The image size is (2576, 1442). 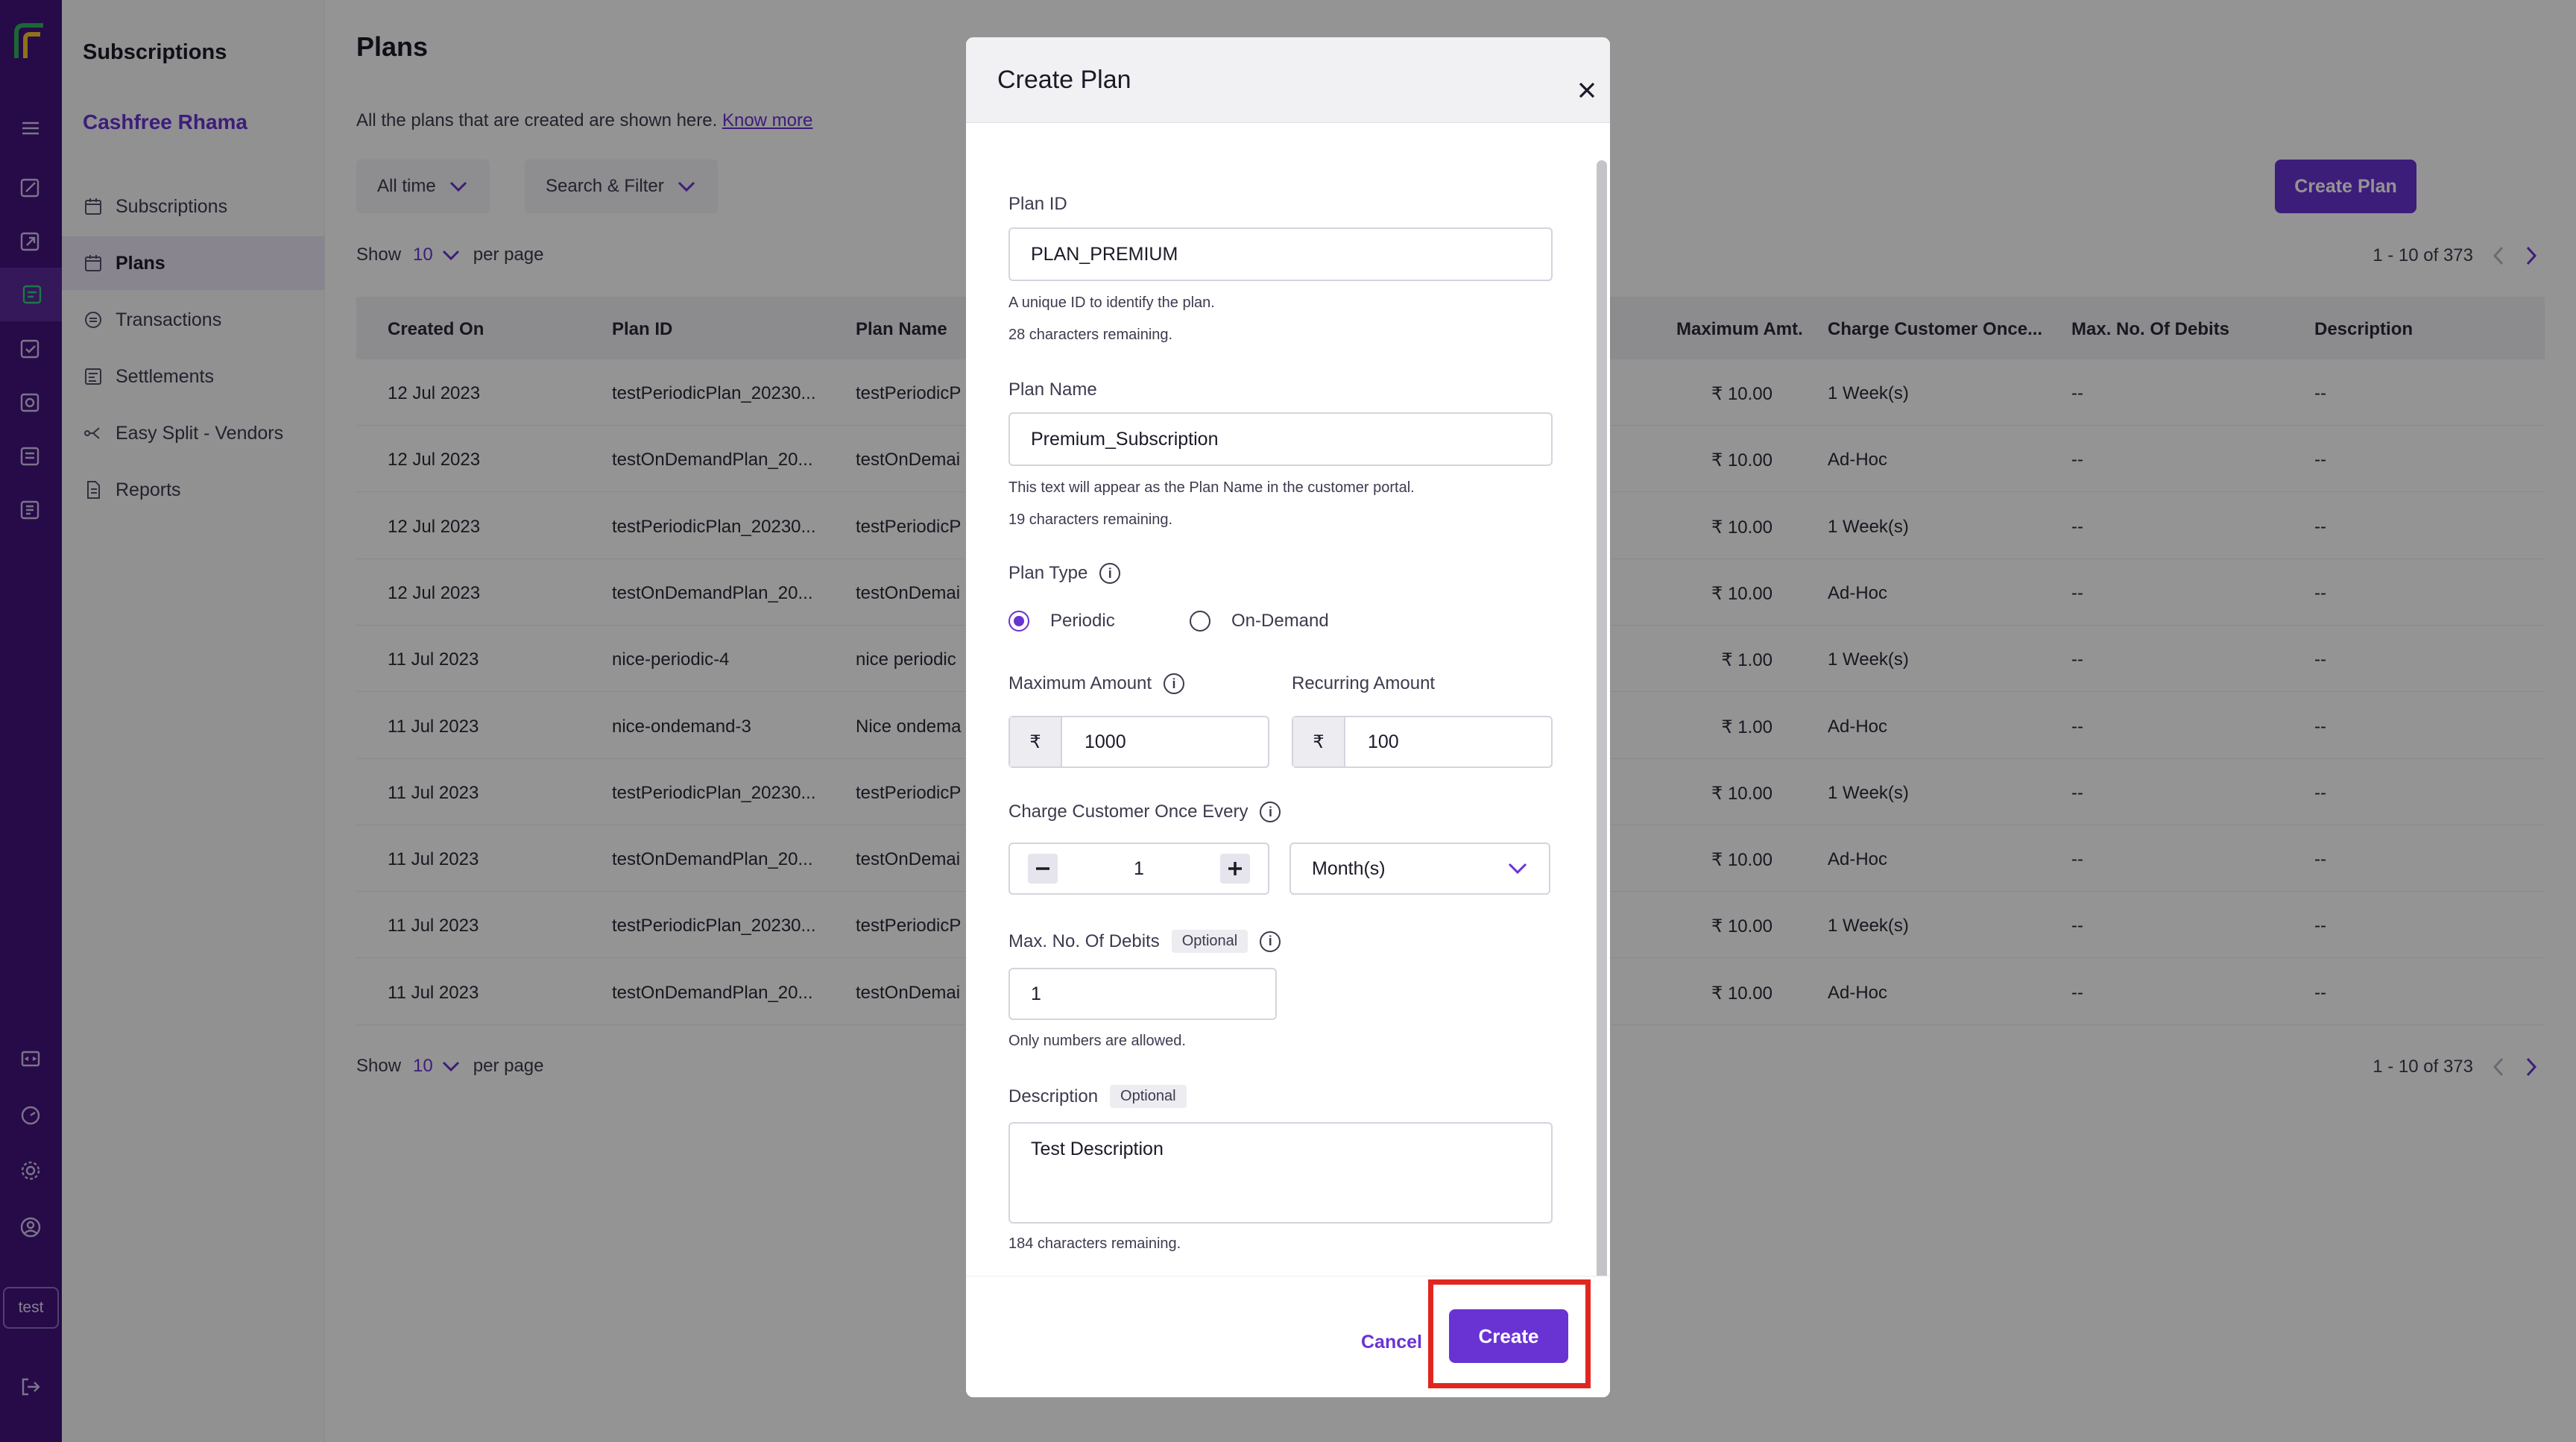 What do you see at coordinates (1097, 1041) in the screenshot?
I see `max-debits-help: Only numbers are allowed.` at bounding box center [1097, 1041].